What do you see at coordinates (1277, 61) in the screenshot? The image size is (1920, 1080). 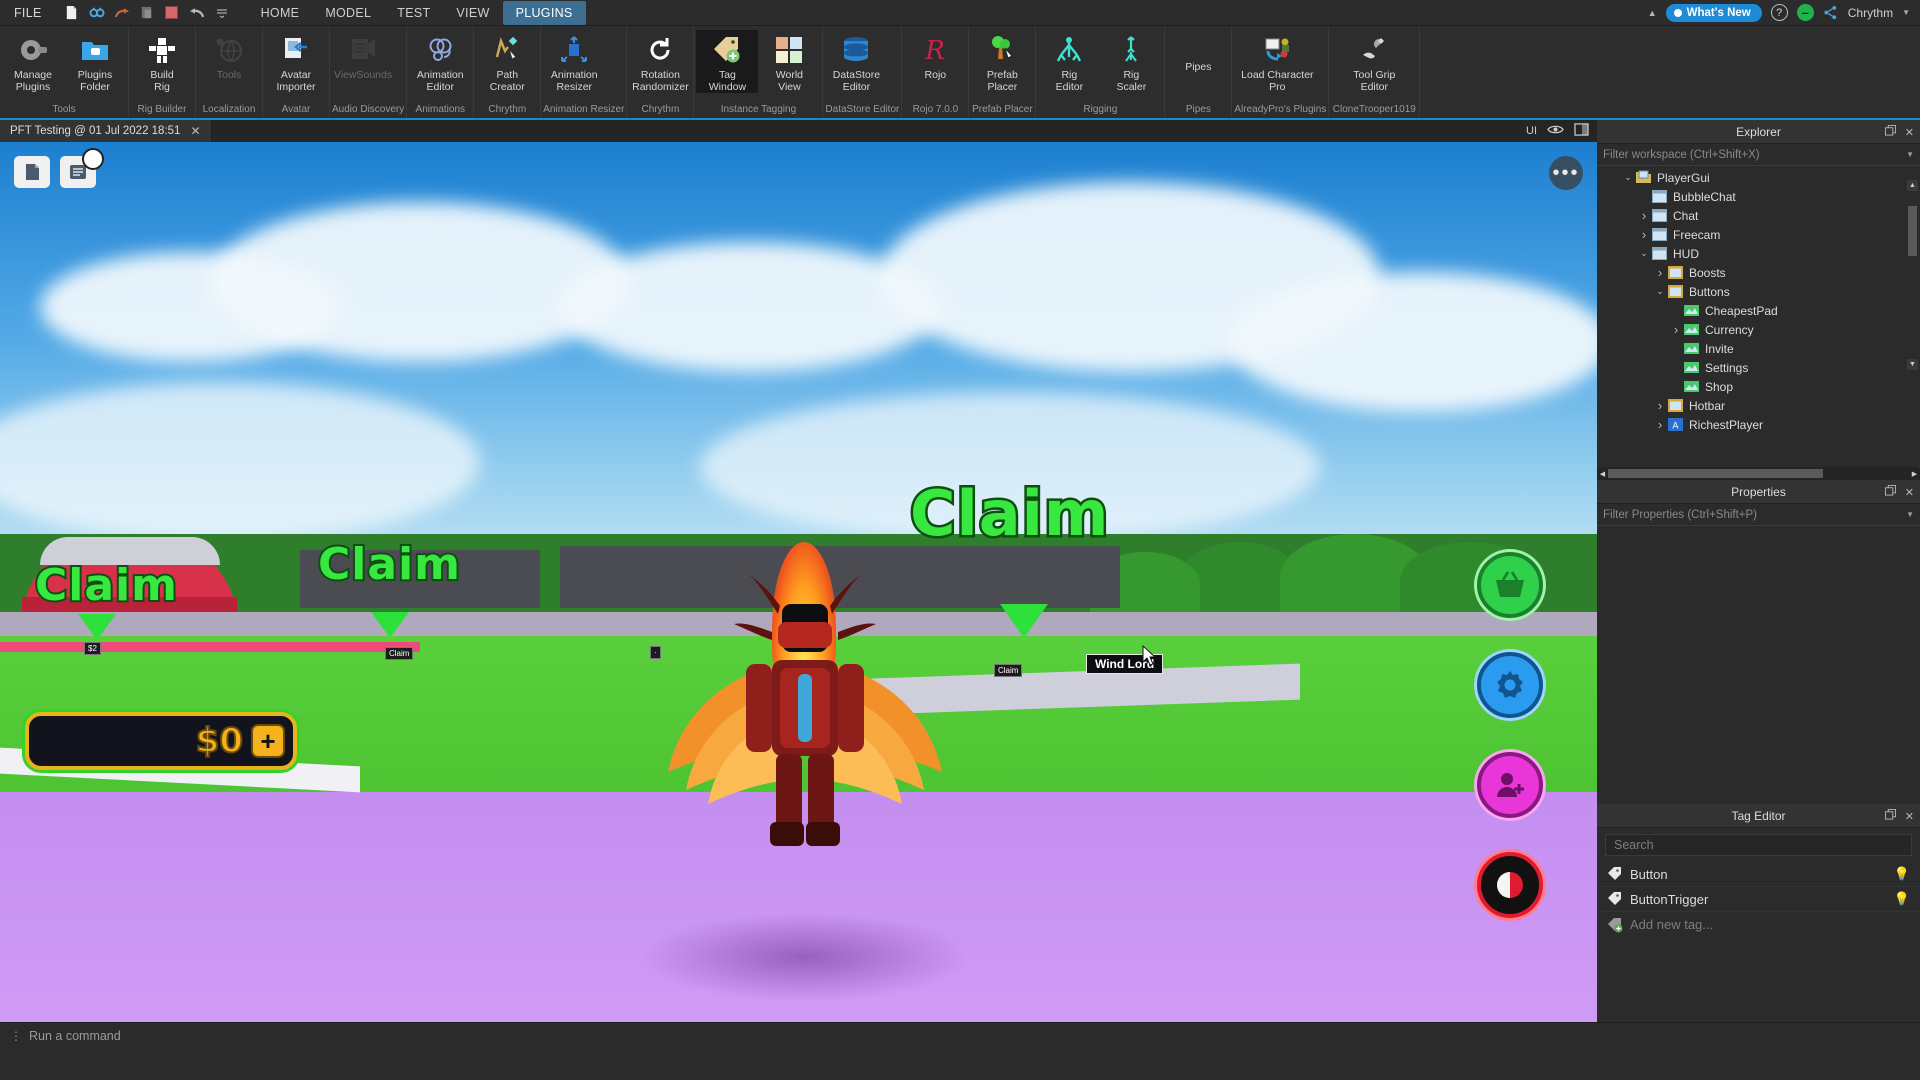 I see `load-character-pro-button: Load Character Pro` at bounding box center [1277, 61].